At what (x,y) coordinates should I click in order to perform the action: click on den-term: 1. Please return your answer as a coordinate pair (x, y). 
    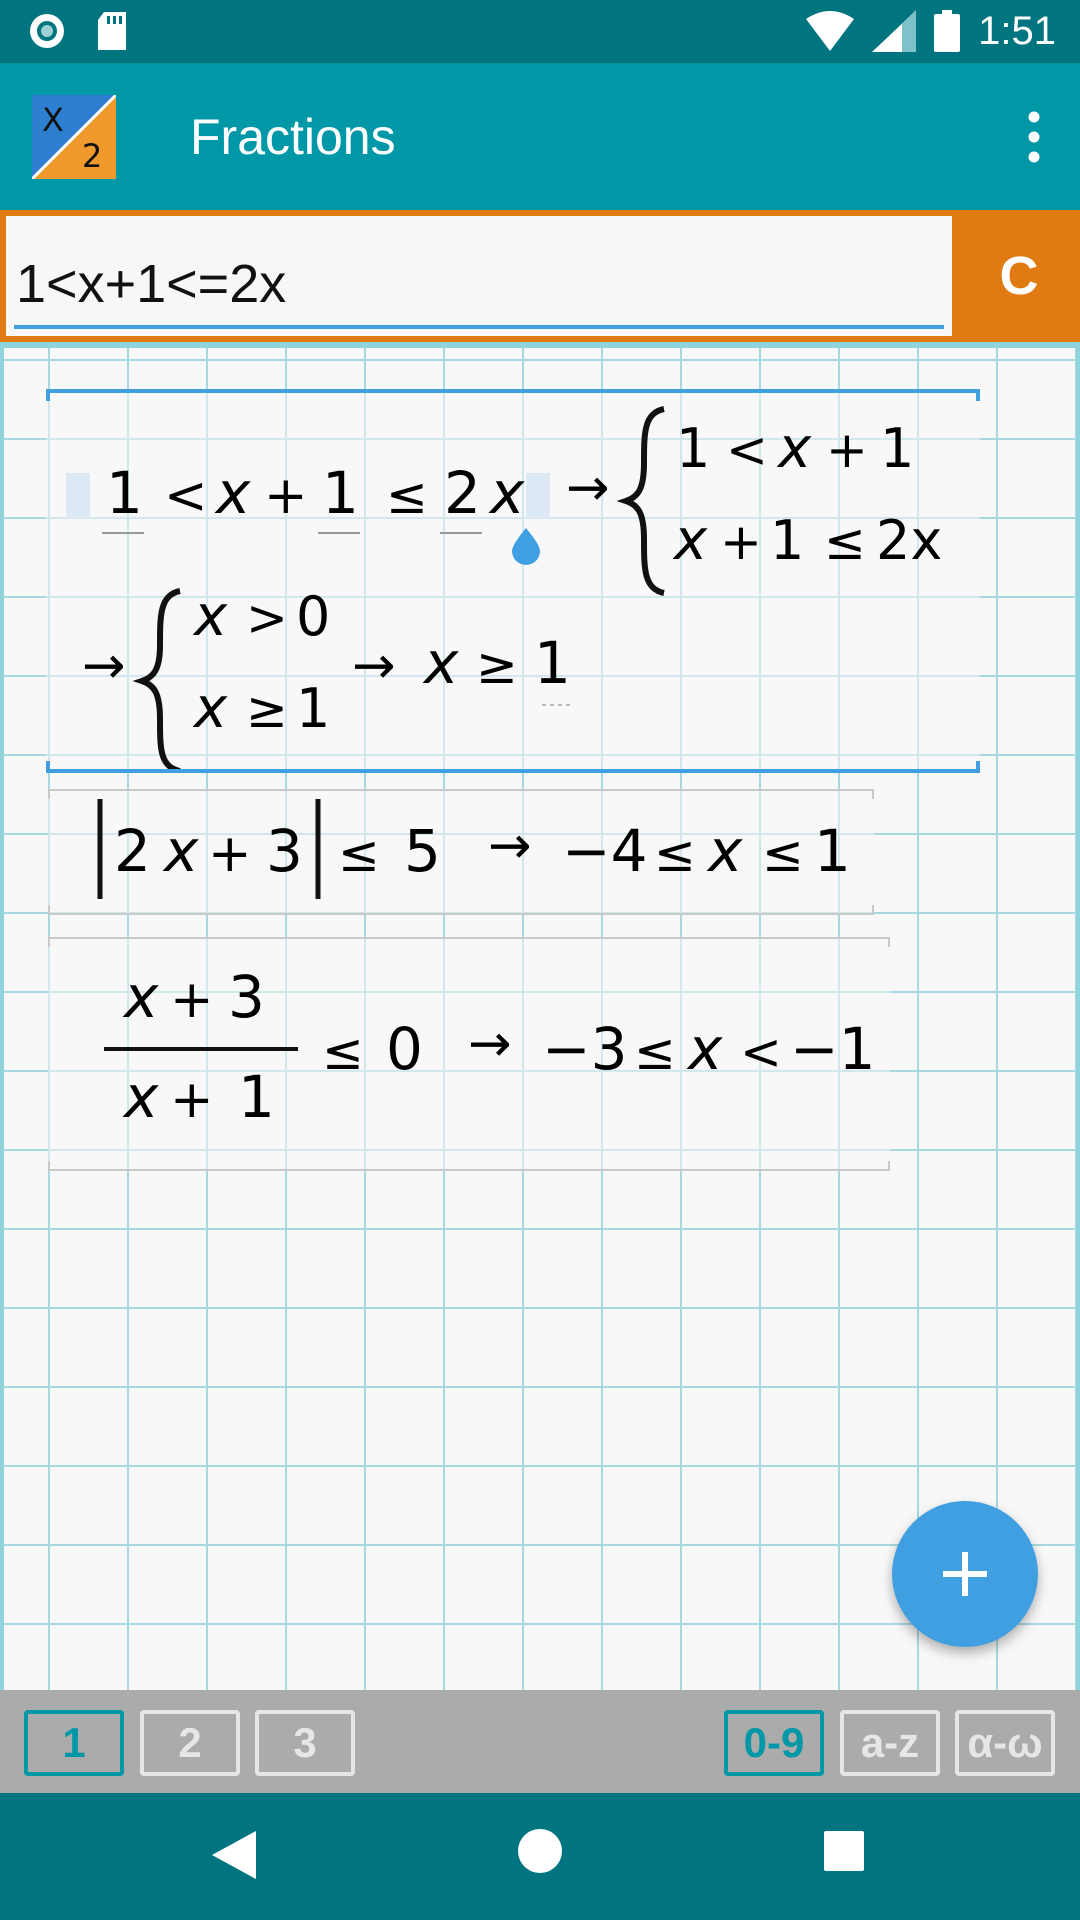
    Looking at the image, I should click on (256, 1097).